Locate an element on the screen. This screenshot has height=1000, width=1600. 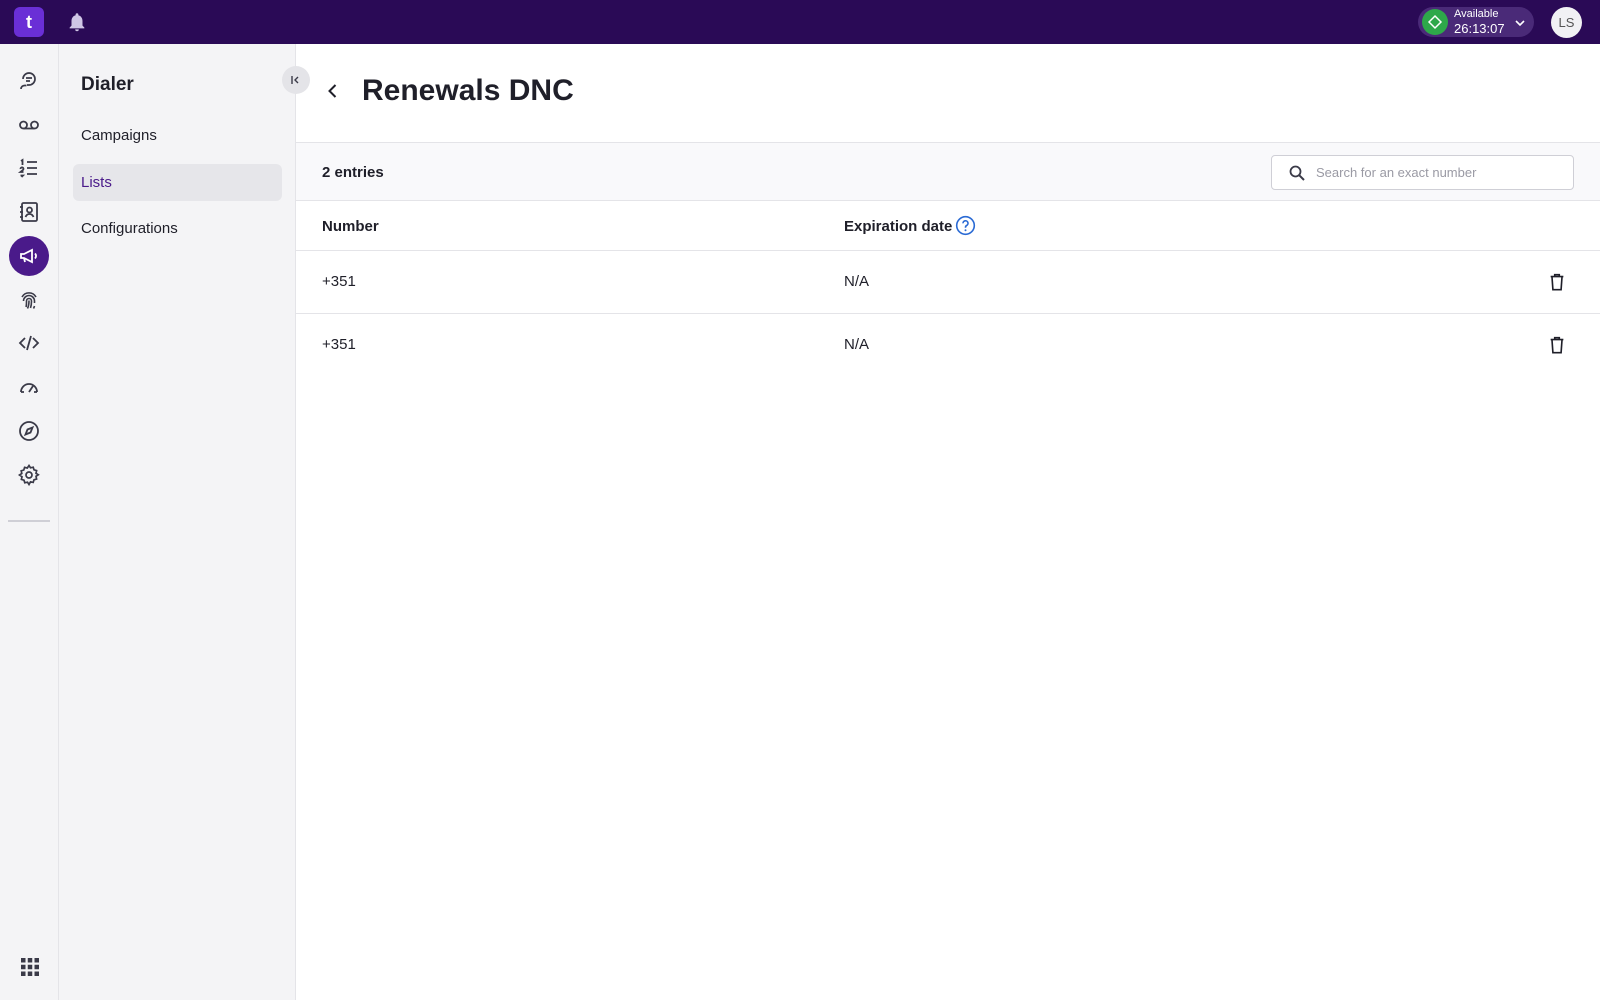
app-logo-text: t is located at coordinates (29, 21).